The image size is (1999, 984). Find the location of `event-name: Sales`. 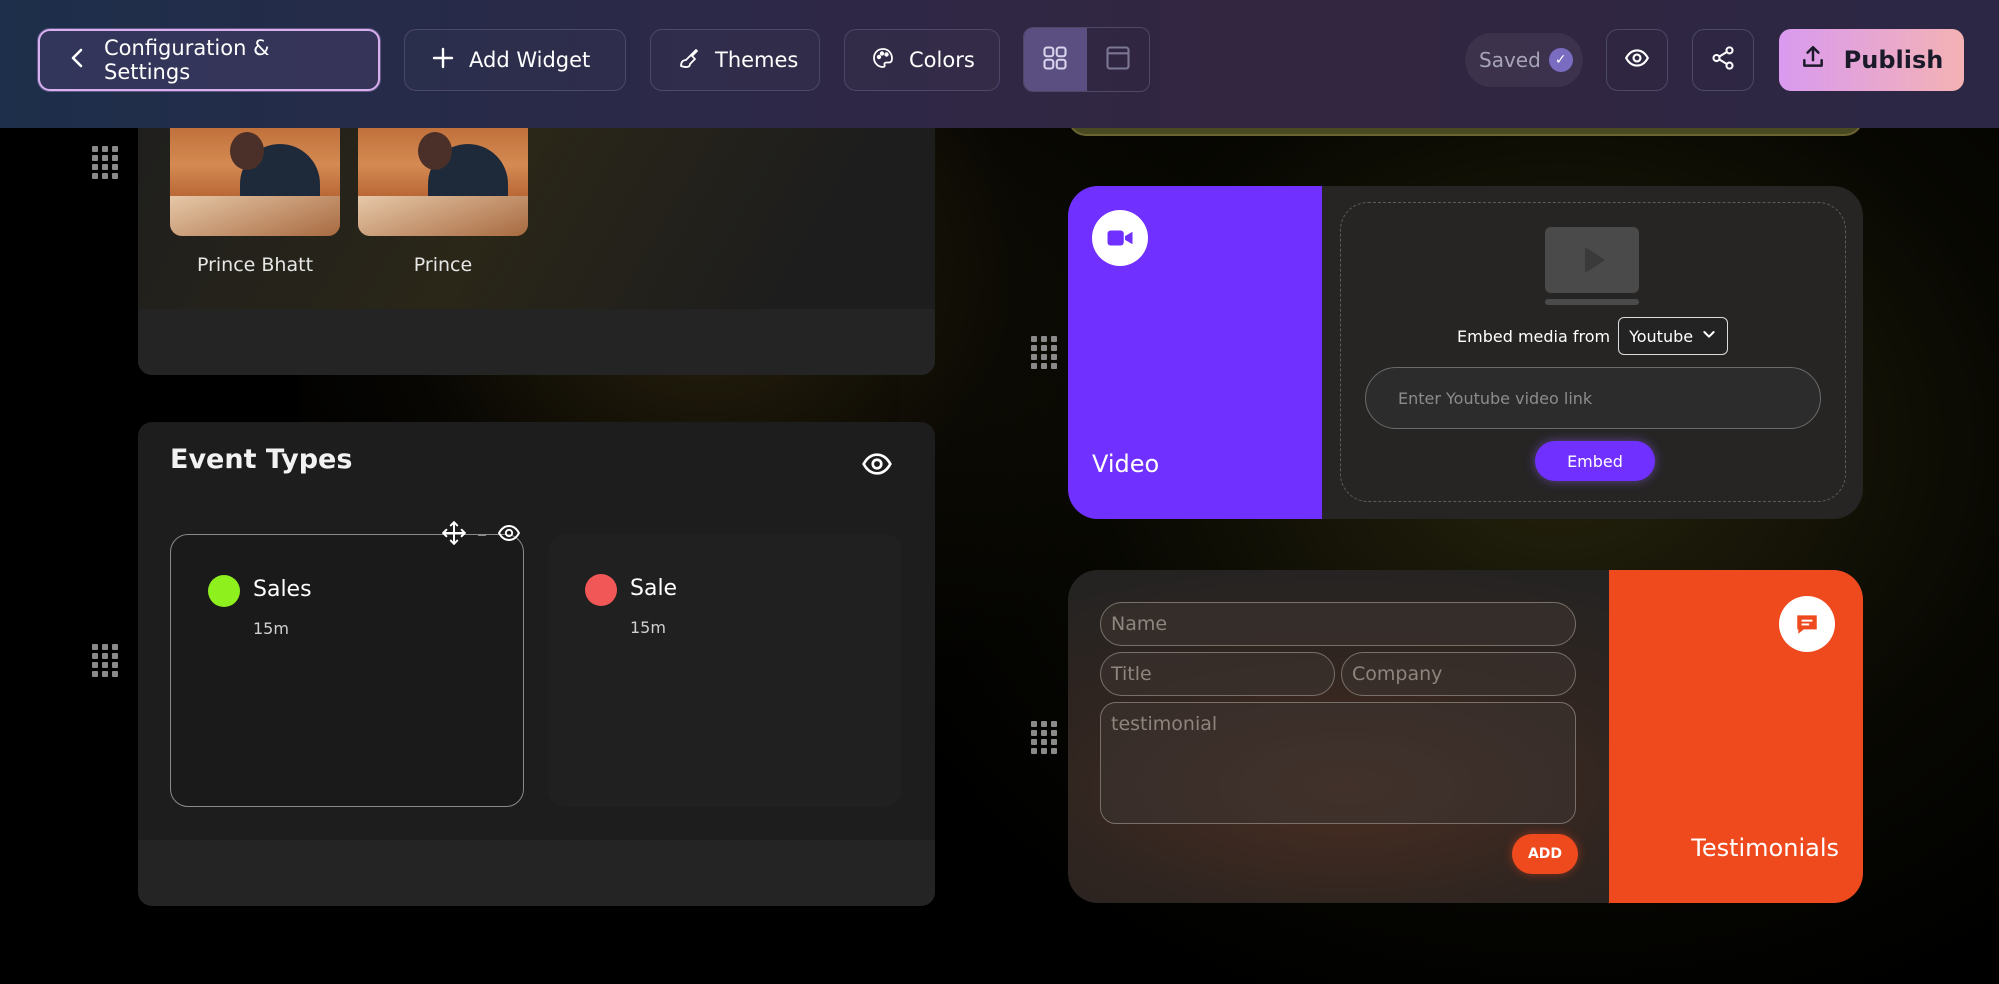

event-name: Sales is located at coordinates (282, 589).